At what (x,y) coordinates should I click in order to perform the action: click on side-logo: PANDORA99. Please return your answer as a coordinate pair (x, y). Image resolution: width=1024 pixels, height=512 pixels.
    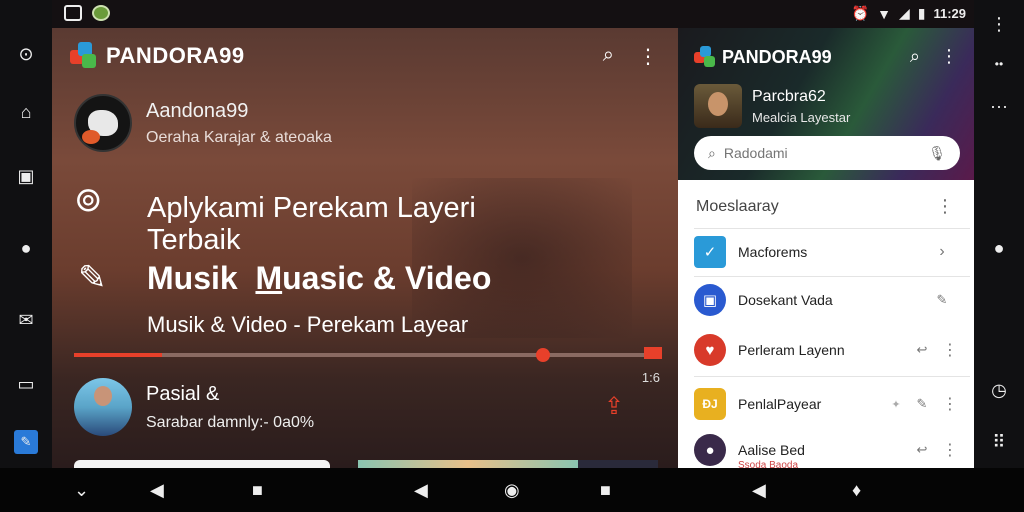
    Looking at the image, I should click on (763, 57).